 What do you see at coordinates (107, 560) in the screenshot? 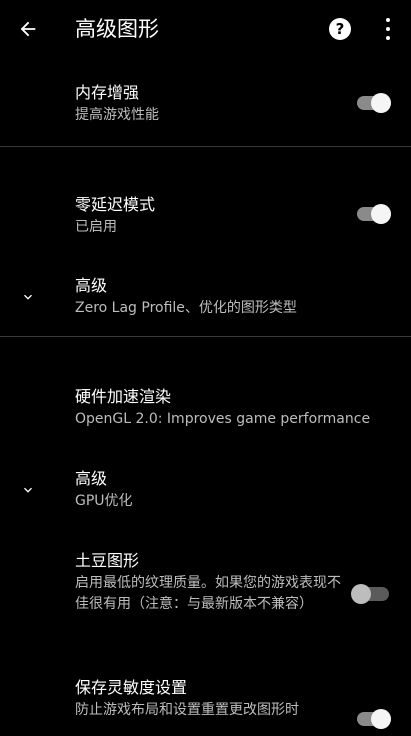
I see `setting-title: 土豆图形` at bounding box center [107, 560].